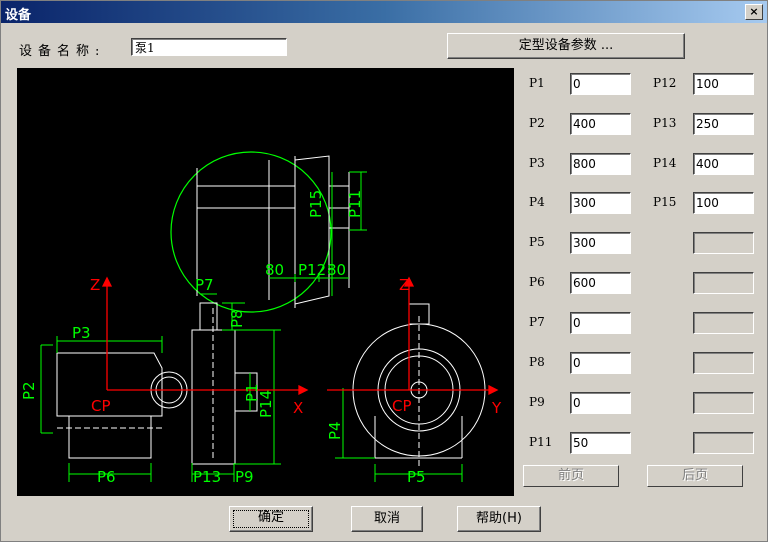 The image size is (768, 542). What do you see at coordinates (266, 404) in the screenshot?
I see `dim-label-p14: P14` at bounding box center [266, 404].